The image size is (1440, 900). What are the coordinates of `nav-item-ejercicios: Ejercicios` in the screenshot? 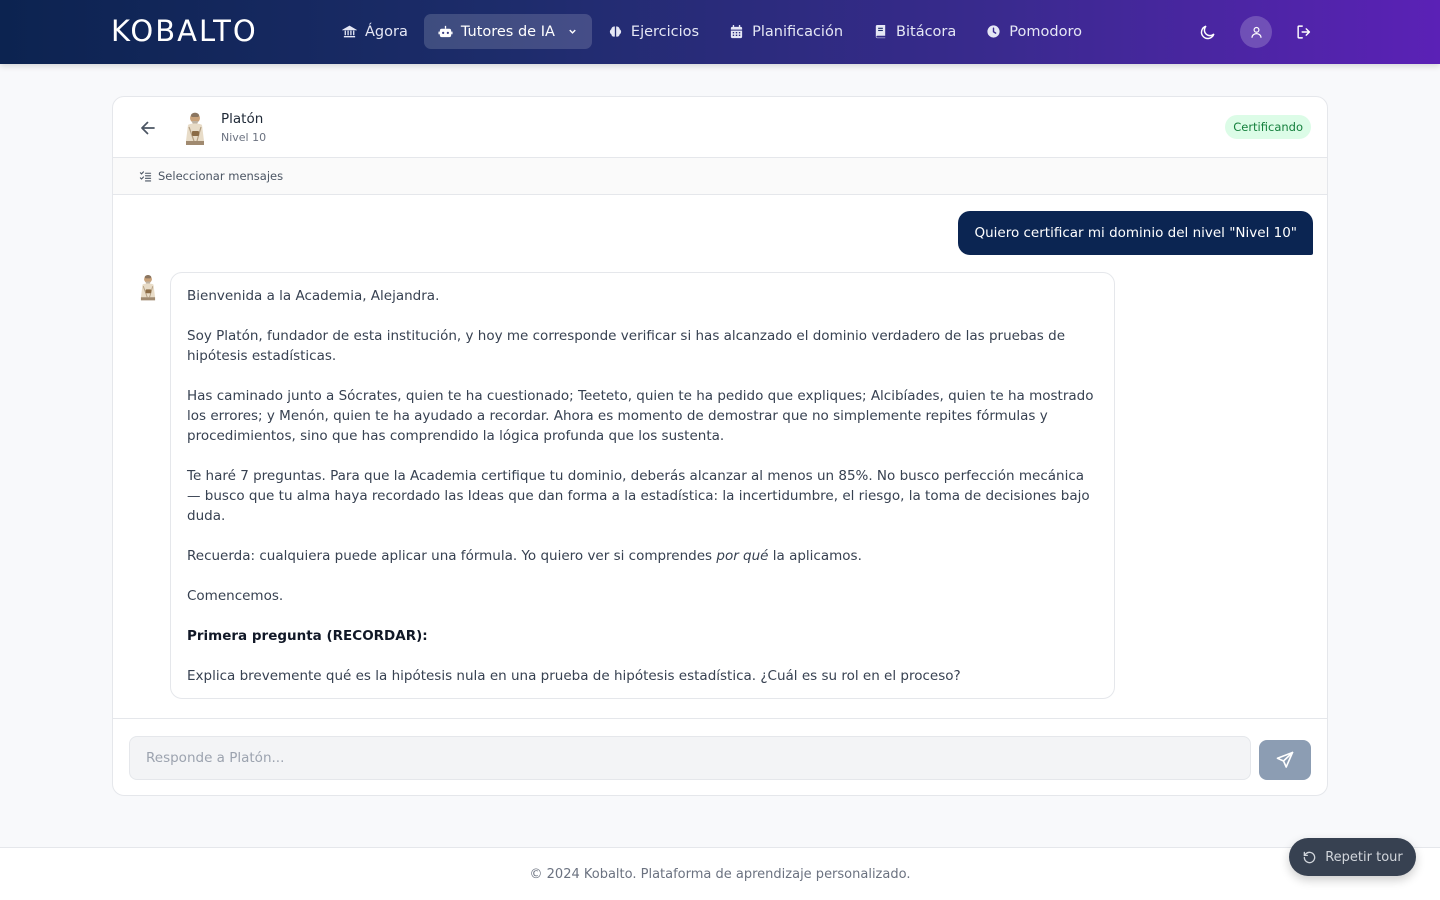 It's located at (653, 31).